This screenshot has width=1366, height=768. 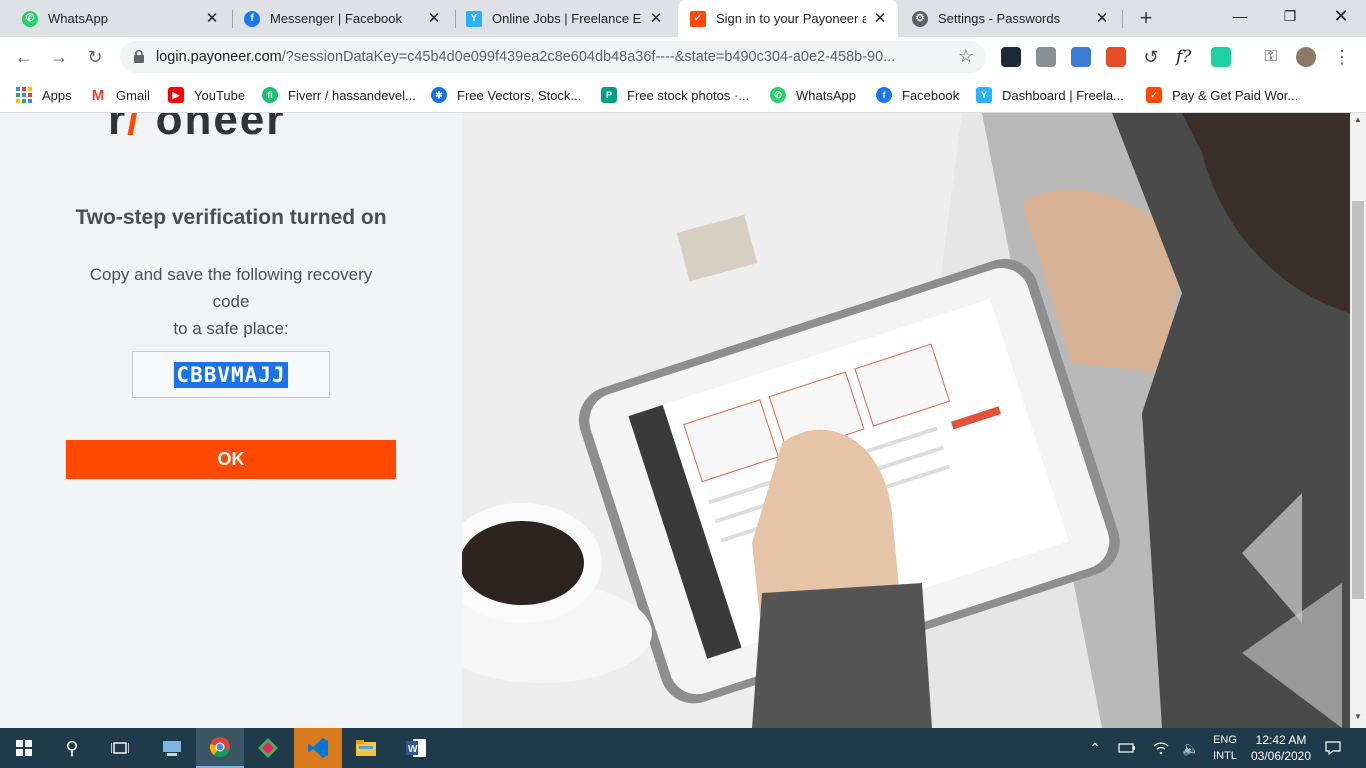 What do you see at coordinates (1161, 748) in the screenshot?
I see `wifi-icon` at bounding box center [1161, 748].